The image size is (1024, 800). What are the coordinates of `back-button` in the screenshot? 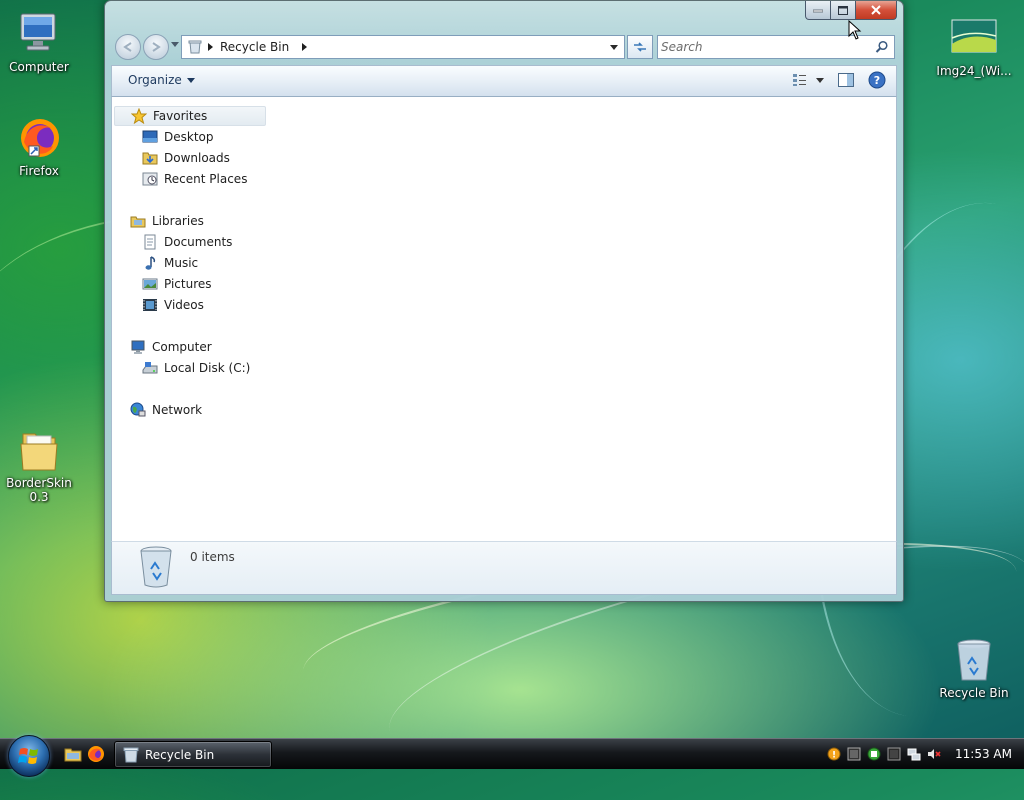 It's located at (128, 47).